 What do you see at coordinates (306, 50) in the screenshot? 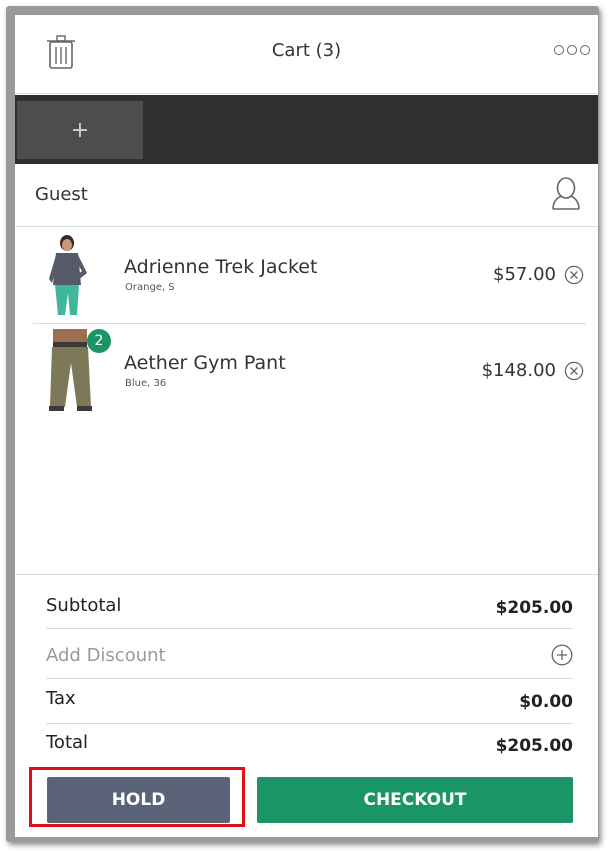
I see `cart-title: Cart (3)` at bounding box center [306, 50].